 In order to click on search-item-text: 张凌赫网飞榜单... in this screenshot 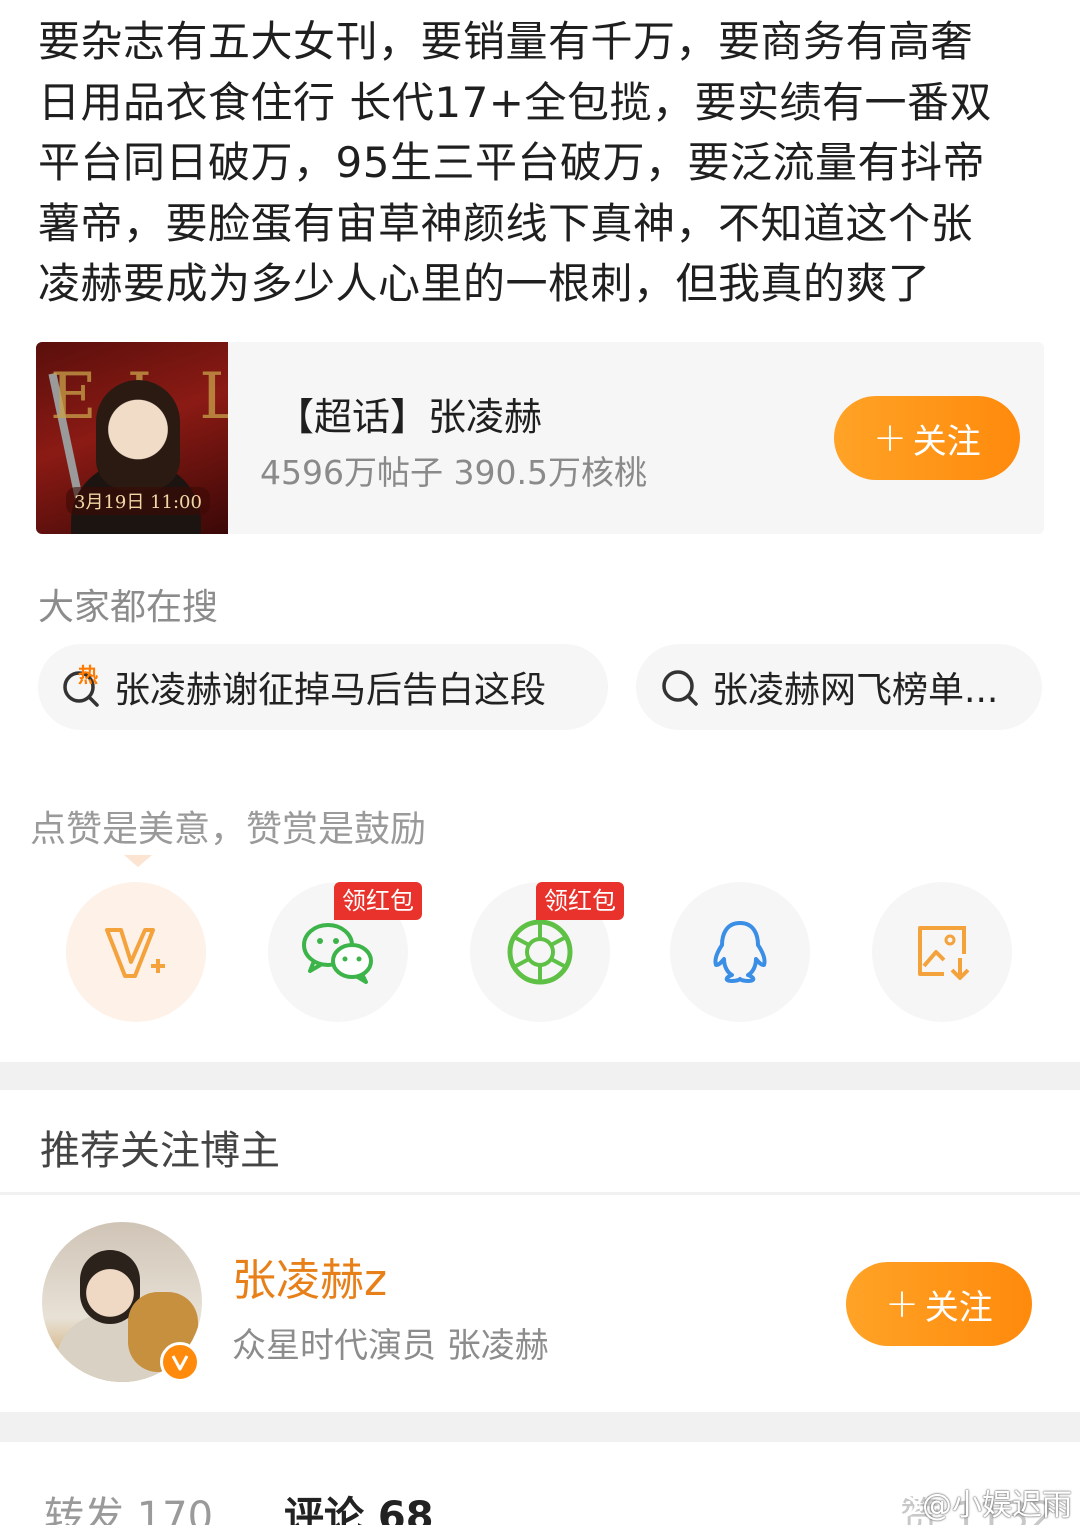, I will do `click(855, 690)`.